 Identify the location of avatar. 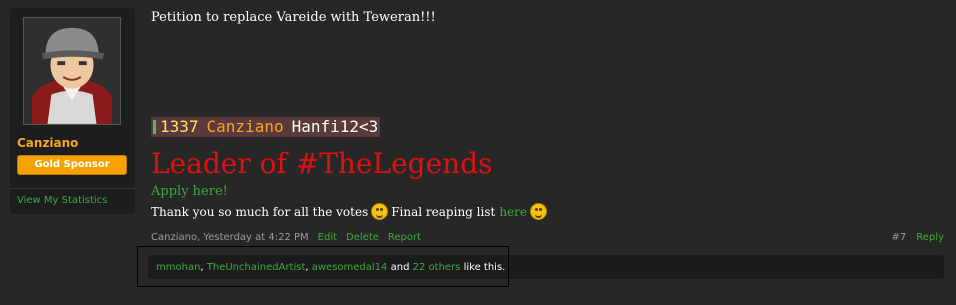
(72, 71).